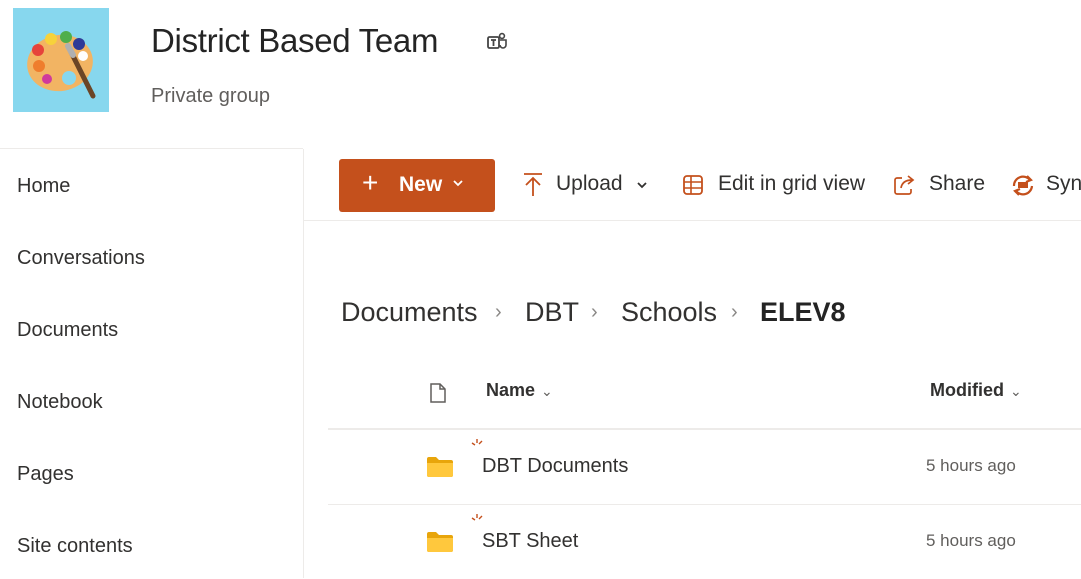 Image resolution: width=1081 pixels, height=579 pixels. I want to click on row-name-link: DBT Documents, so click(555, 466).